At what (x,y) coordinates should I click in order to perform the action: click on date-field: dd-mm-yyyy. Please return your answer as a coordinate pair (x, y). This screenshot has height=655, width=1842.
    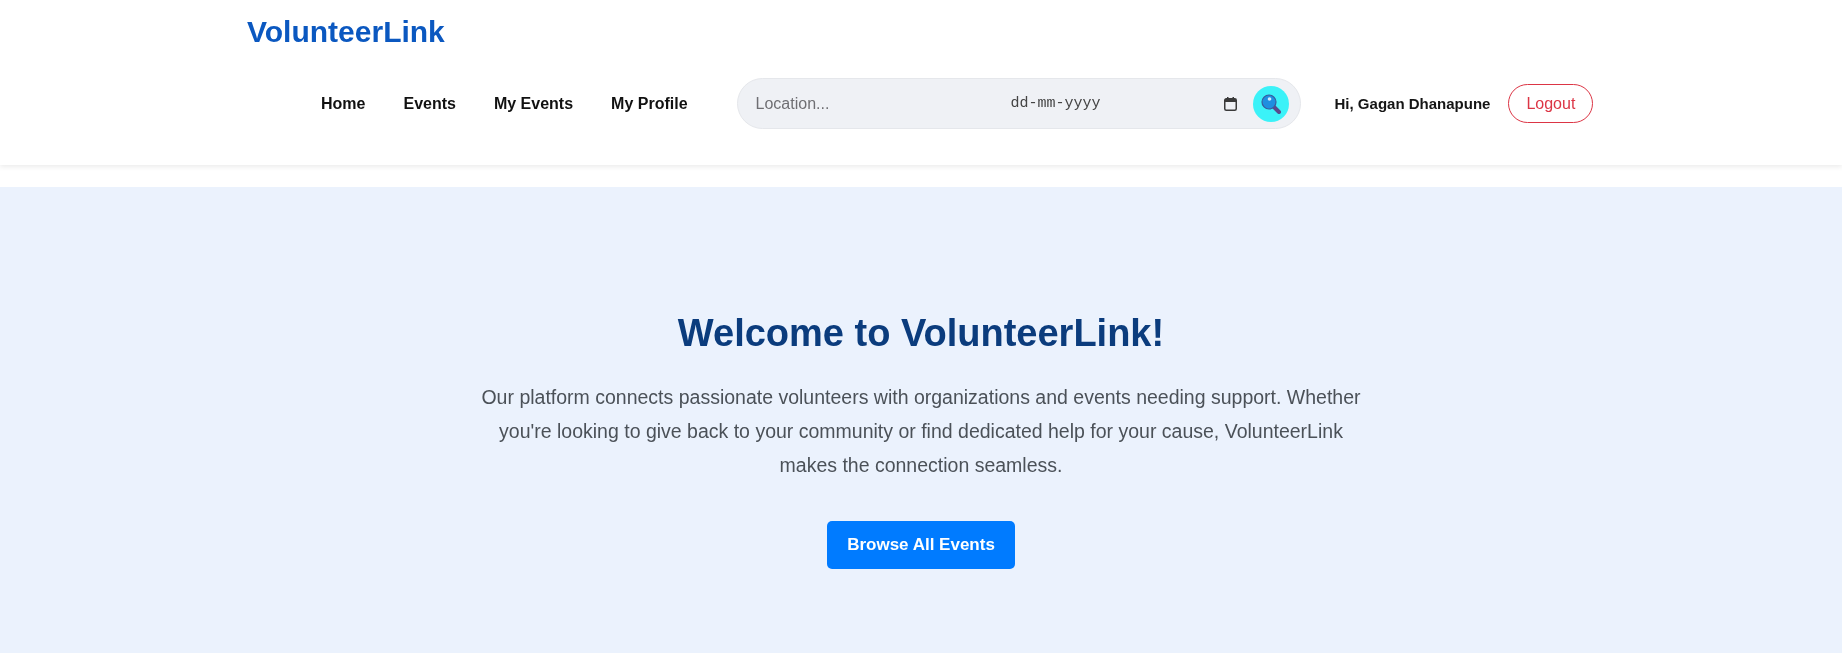
    Looking at the image, I should click on (1107, 103).